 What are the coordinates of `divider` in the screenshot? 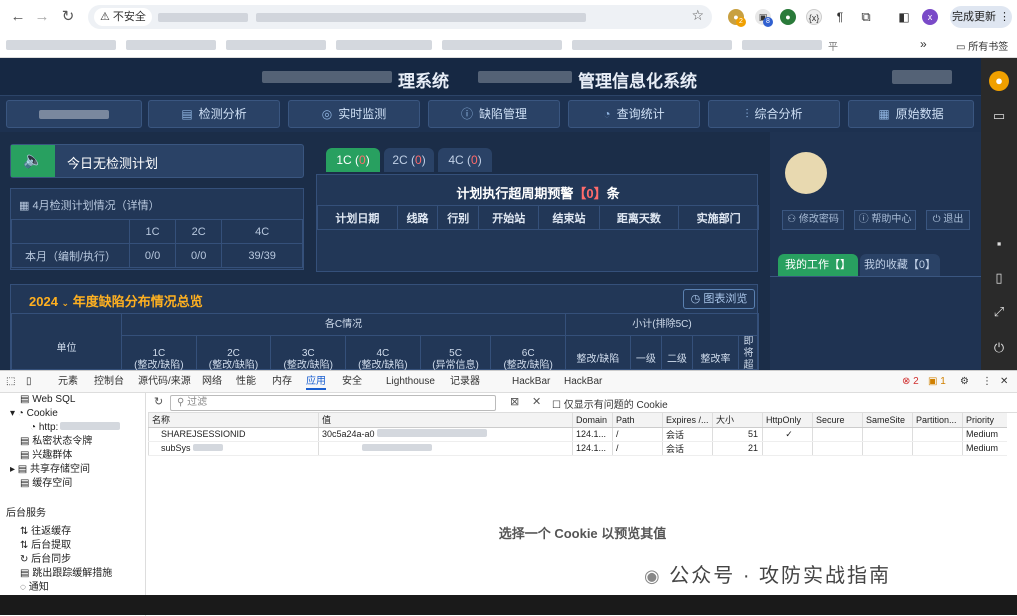 It's located at (875, 276).